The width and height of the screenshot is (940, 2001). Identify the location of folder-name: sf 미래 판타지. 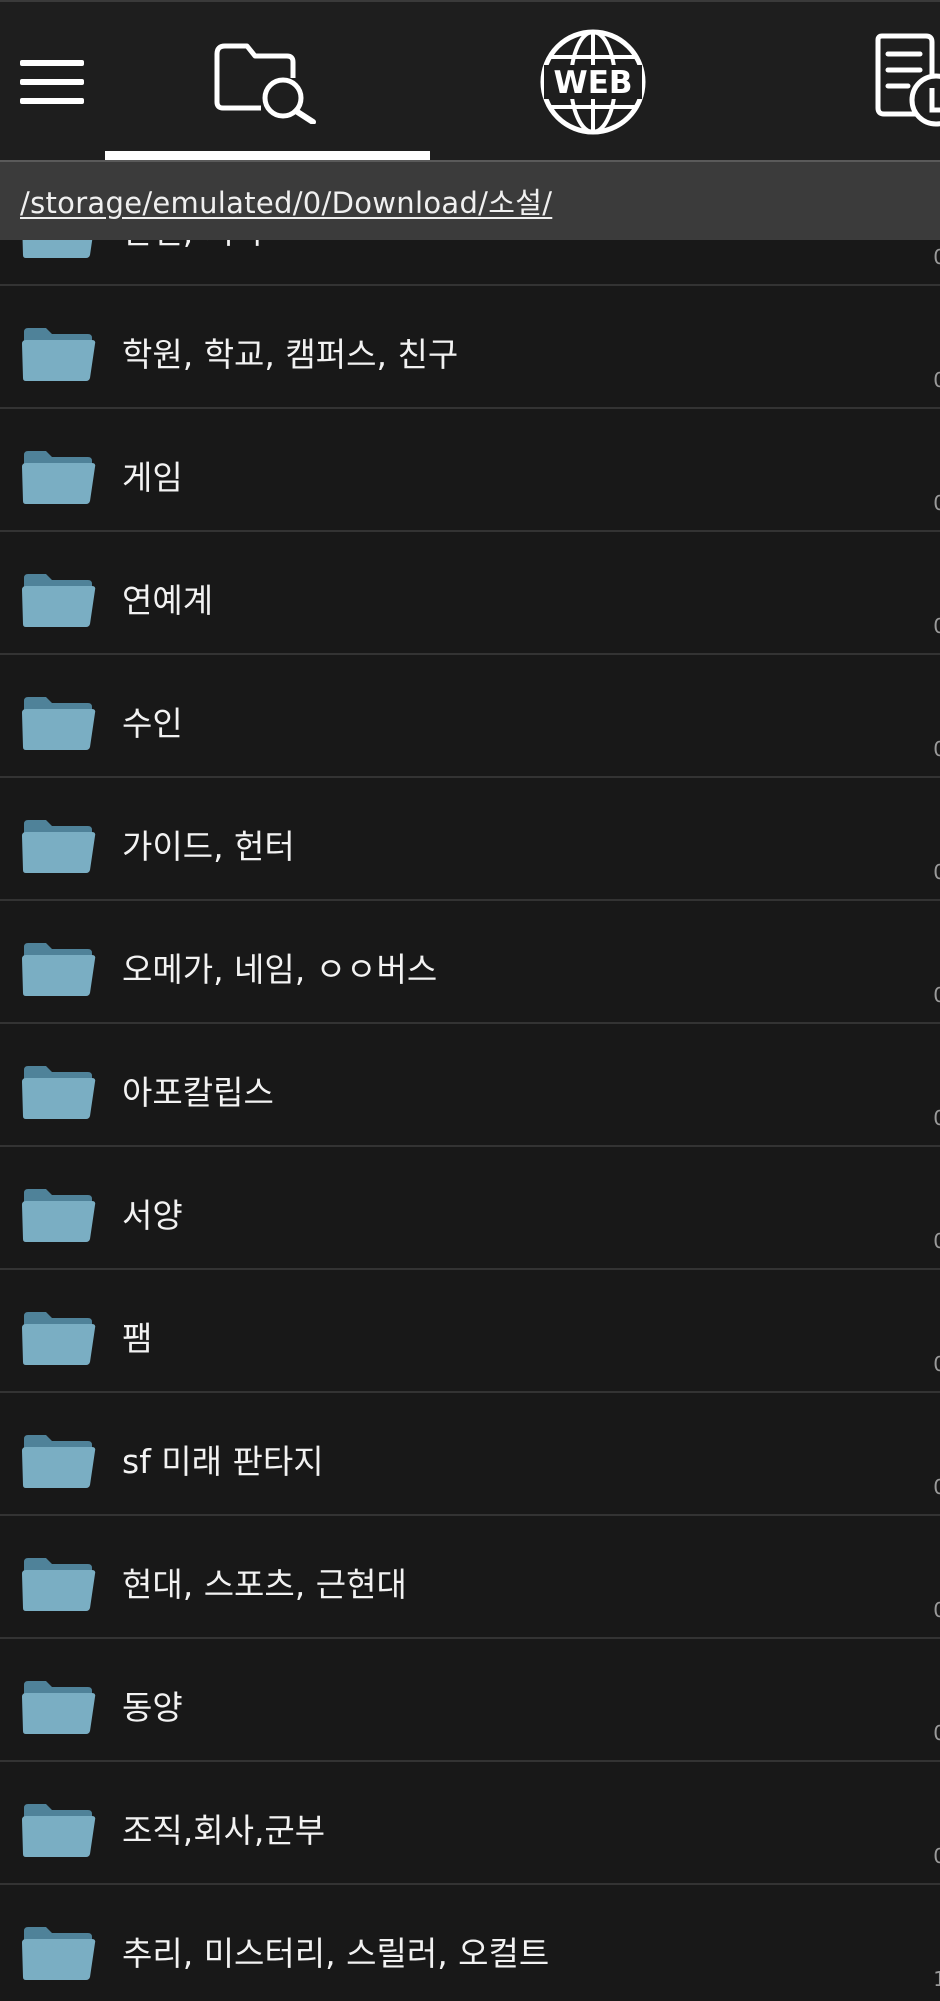
(223, 1461).